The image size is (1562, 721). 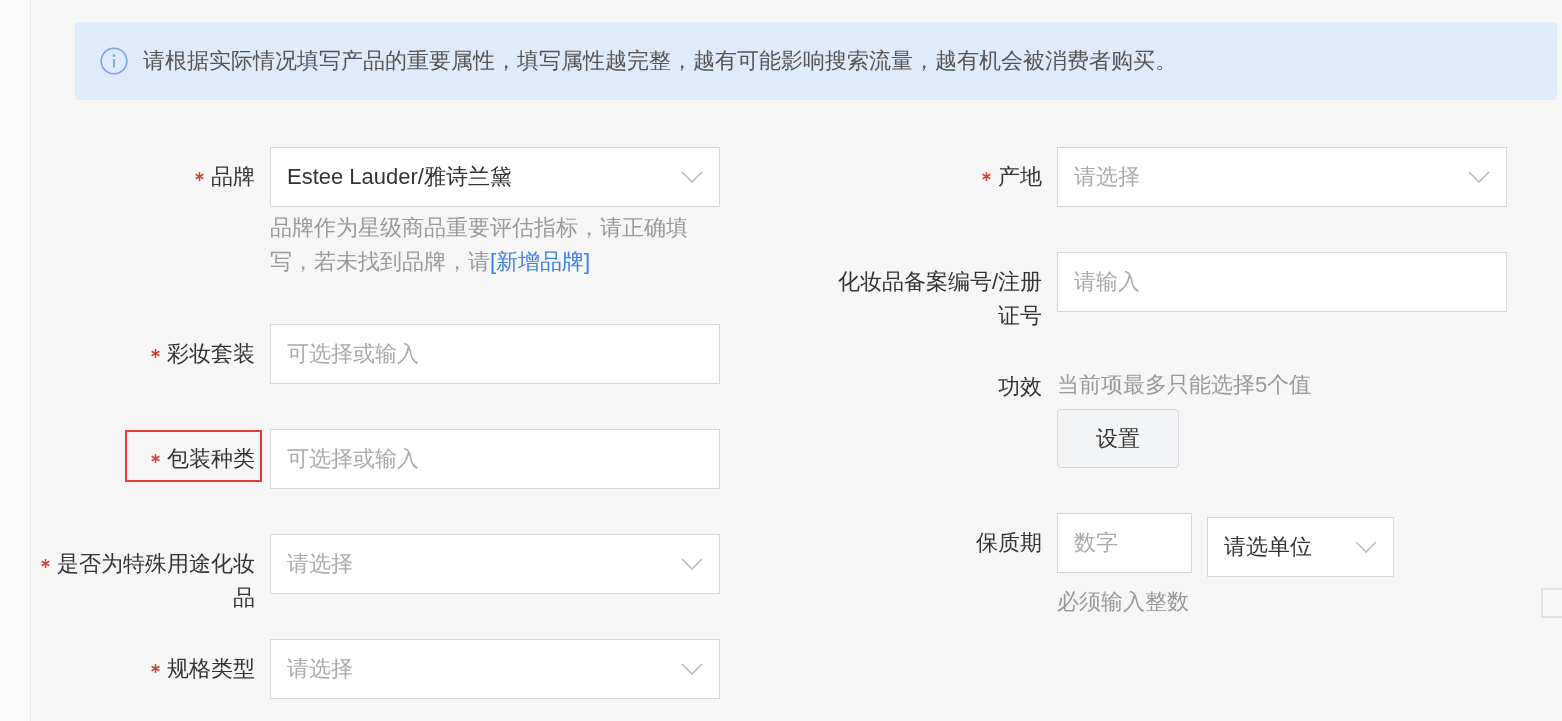 What do you see at coordinates (1123, 602) in the screenshot?
I see `hint-text: 必须输入整数` at bounding box center [1123, 602].